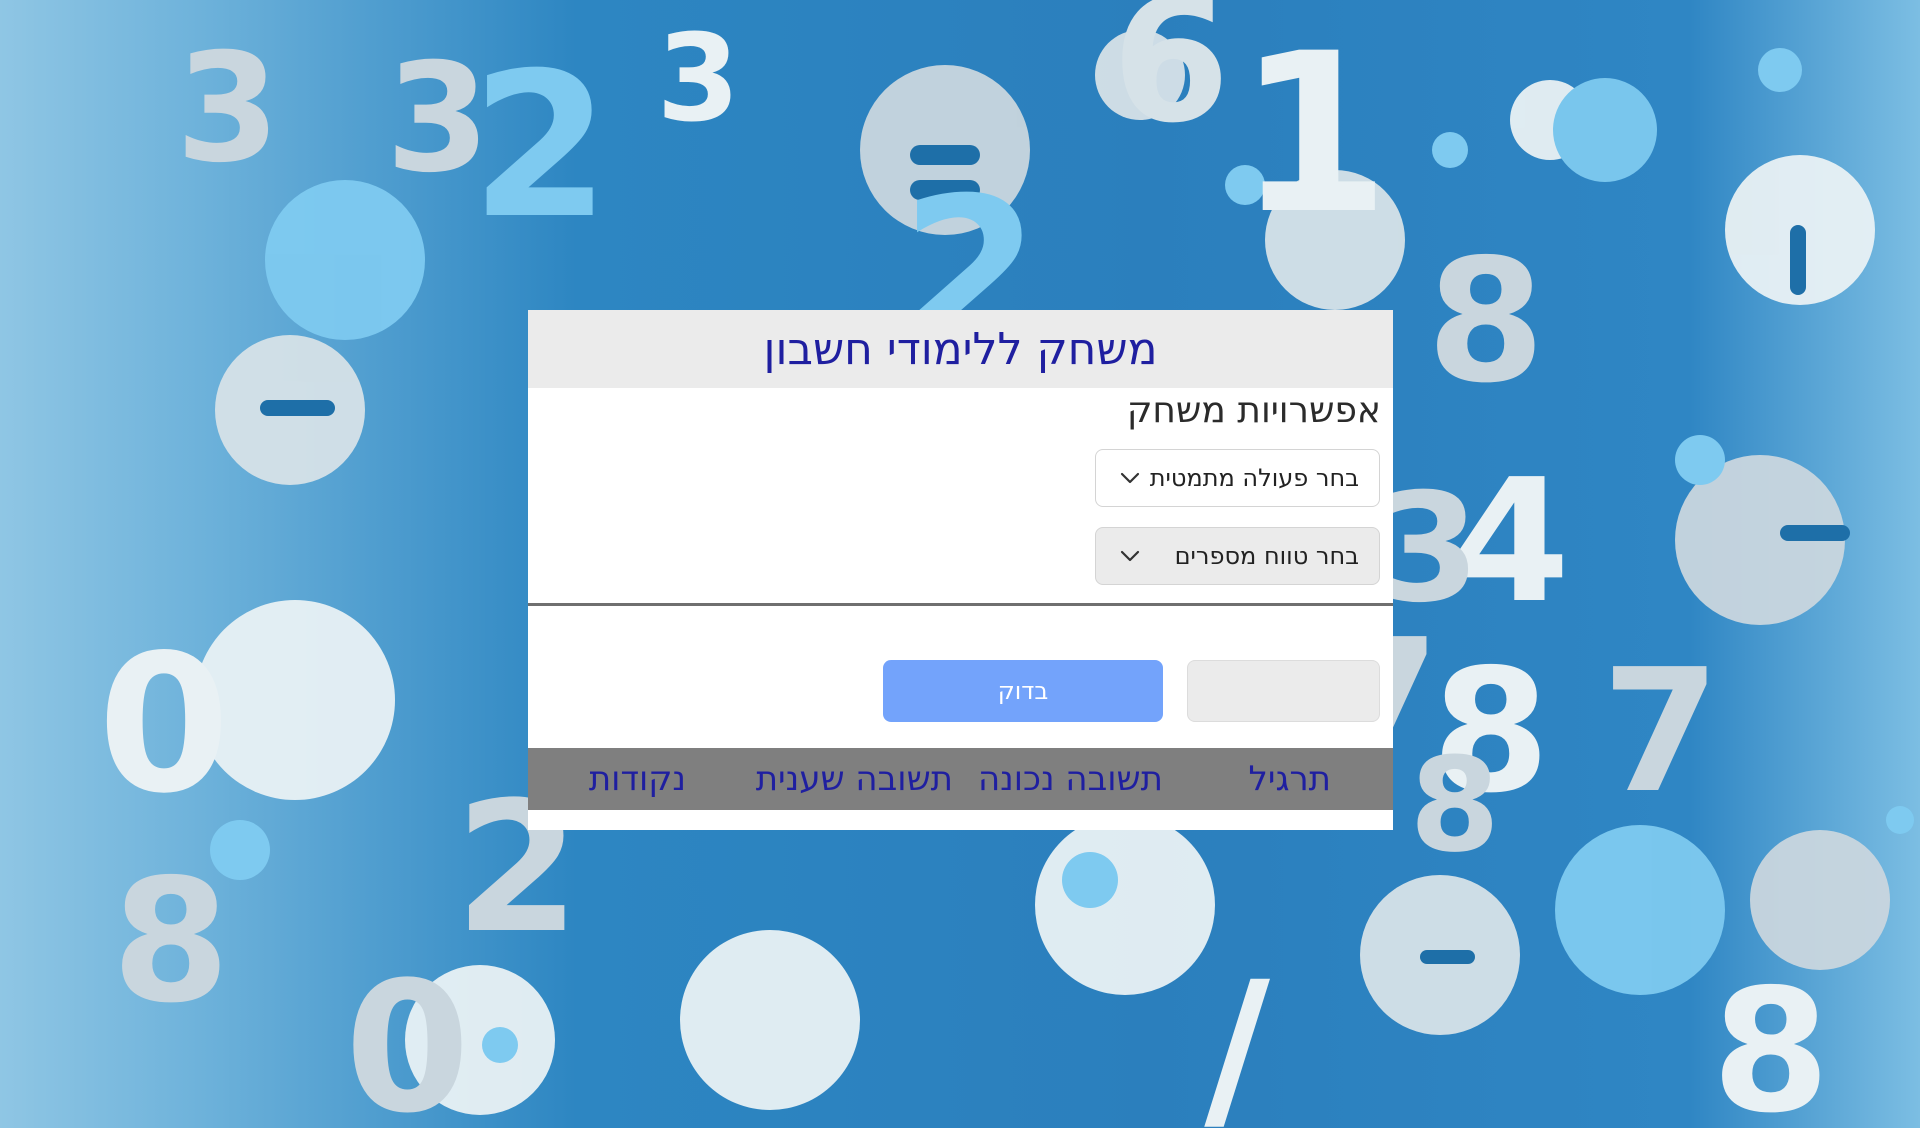 Image resolution: width=1920 pixels, height=1128 pixels. What do you see at coordinates (637, 779) in the screenshot?
I see `stats-points-header: נקודות` at bounding box center [637, 779].